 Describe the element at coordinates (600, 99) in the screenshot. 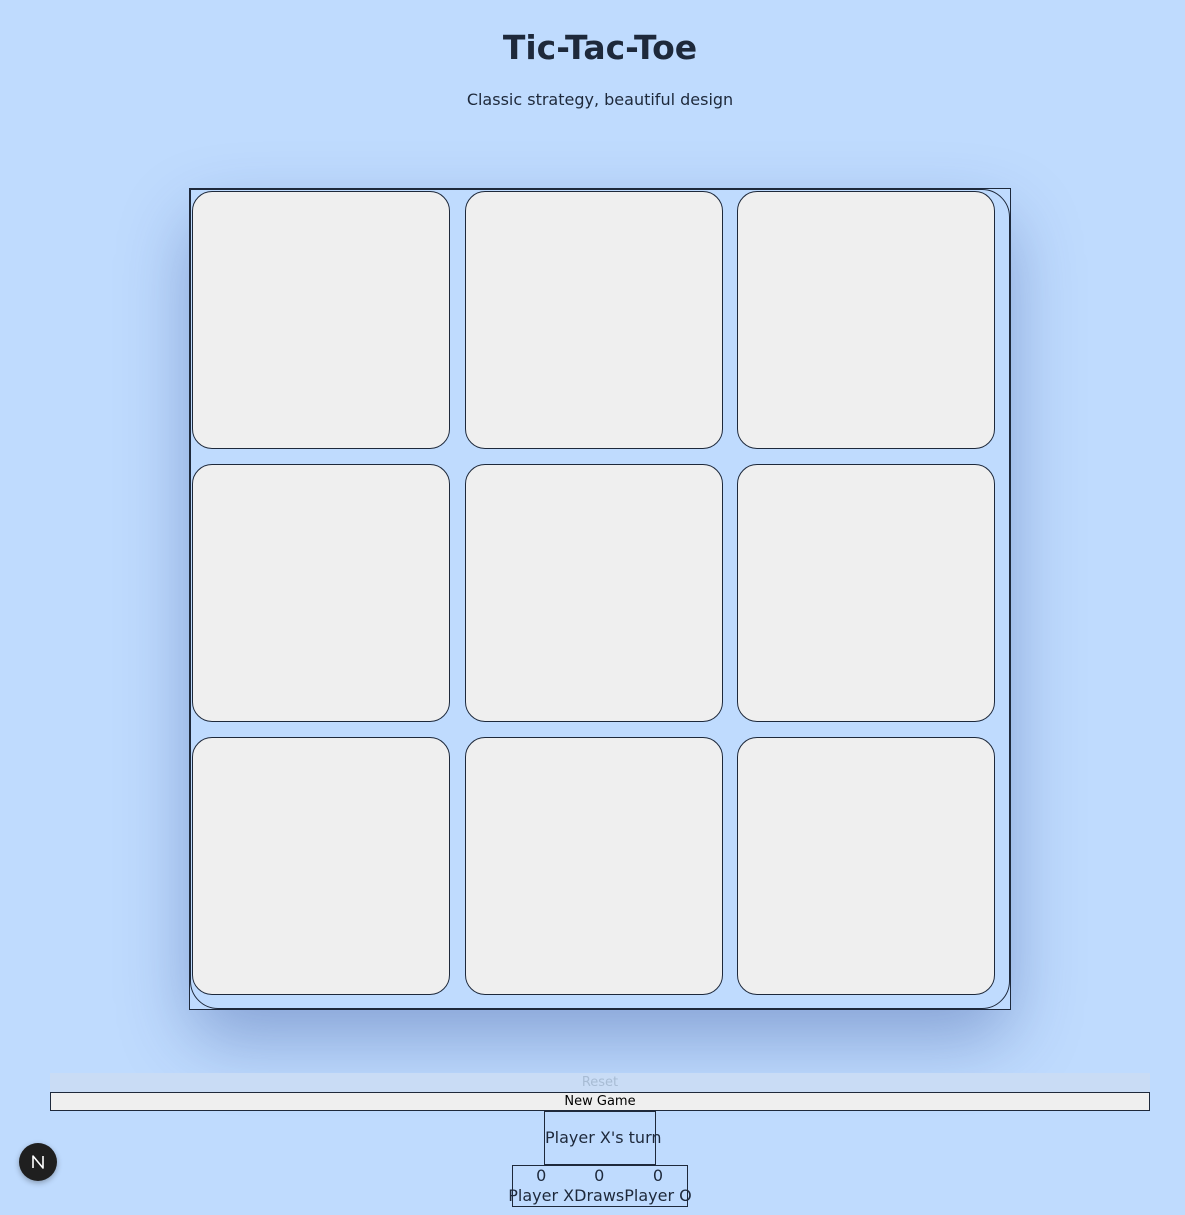

I see `page-subtitle: Classic strategy, beautiful design` at that location.